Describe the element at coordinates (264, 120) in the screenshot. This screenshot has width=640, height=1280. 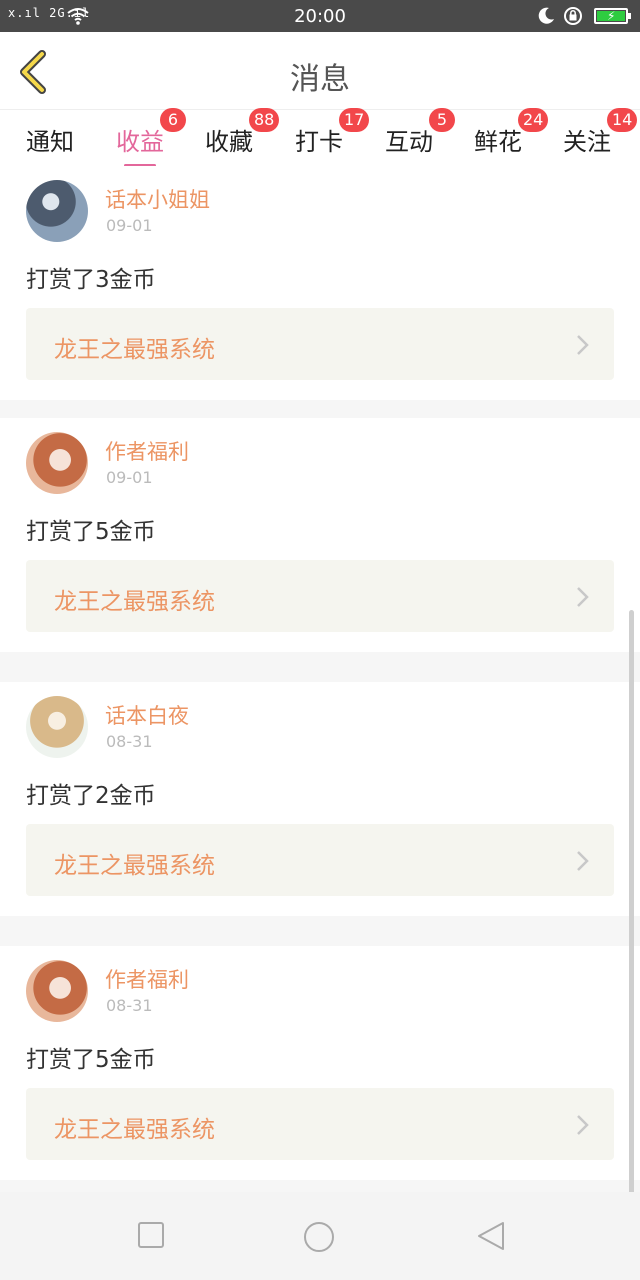
I see `count-badge: 88` at that location.